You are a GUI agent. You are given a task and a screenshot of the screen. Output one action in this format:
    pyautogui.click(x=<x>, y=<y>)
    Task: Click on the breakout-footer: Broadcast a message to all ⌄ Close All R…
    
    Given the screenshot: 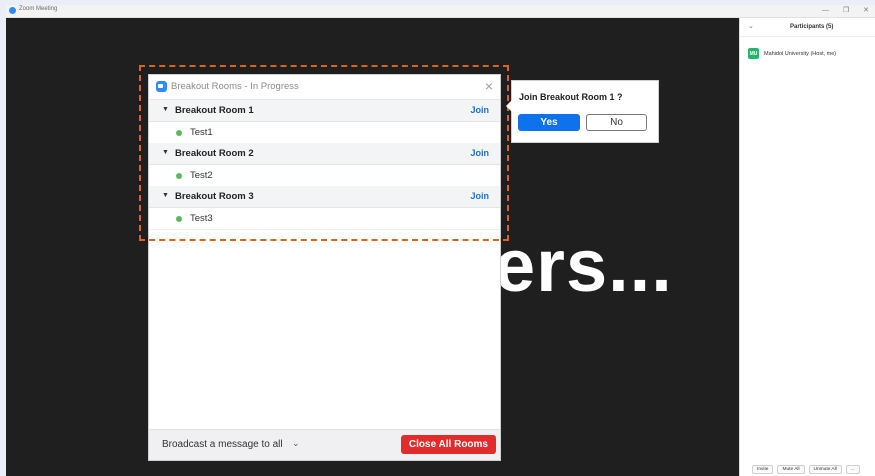 What is the action you would take?
    pyautogui.click(x=324, y=444)
    